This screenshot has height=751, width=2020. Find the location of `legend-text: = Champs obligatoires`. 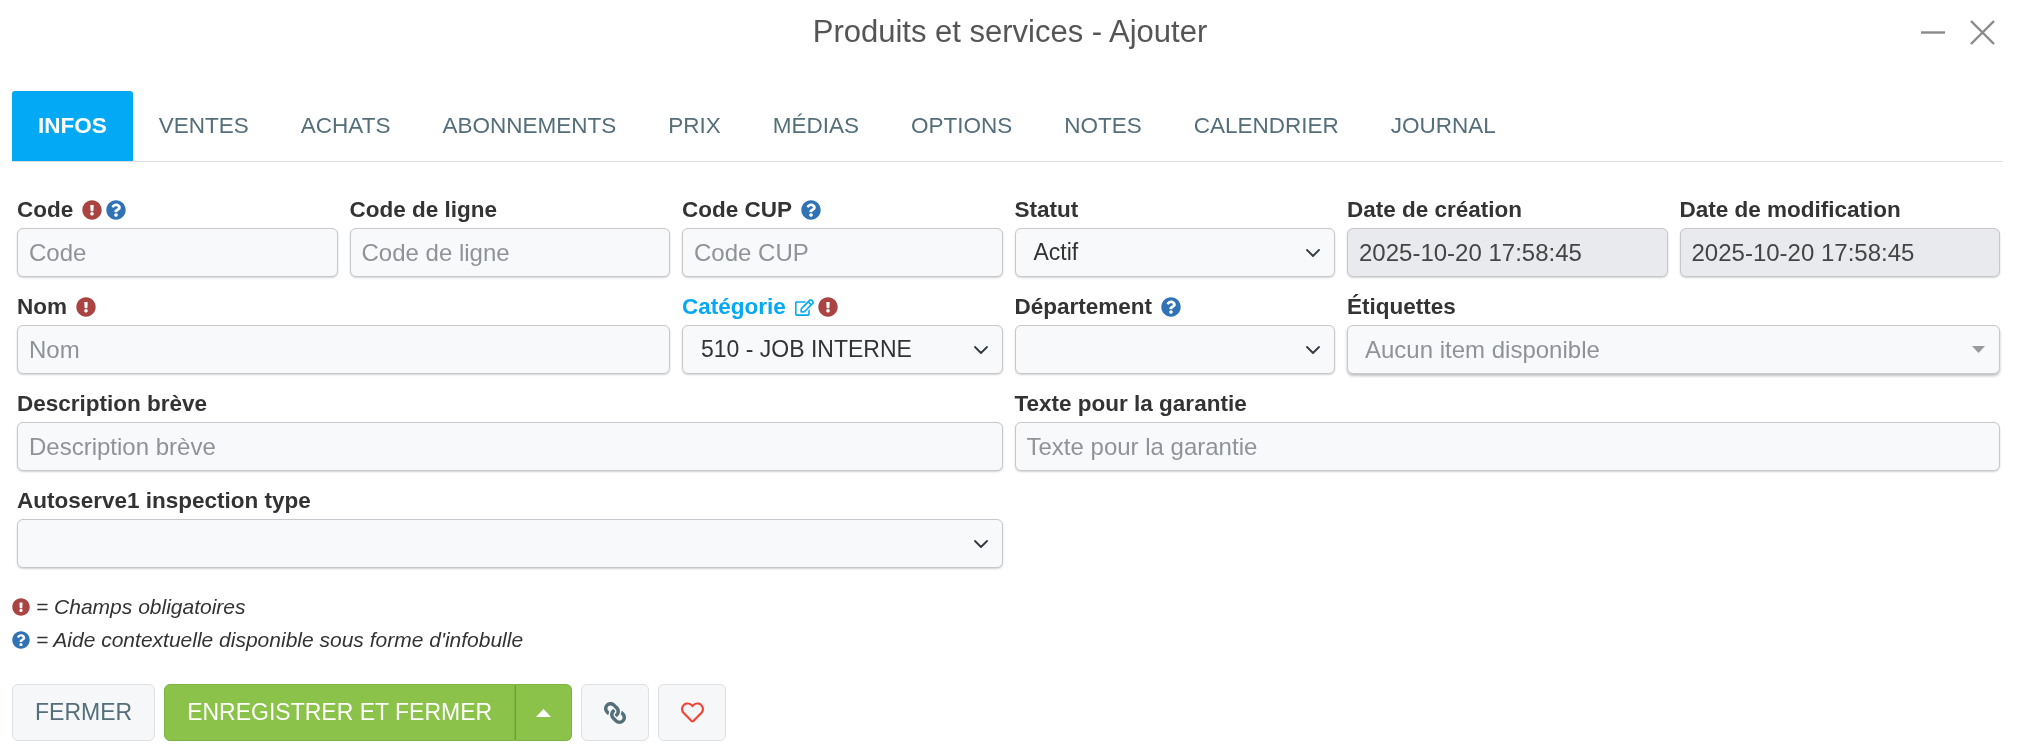

legend-text: = Champs obligatoires is located at coordinates (141, 606).